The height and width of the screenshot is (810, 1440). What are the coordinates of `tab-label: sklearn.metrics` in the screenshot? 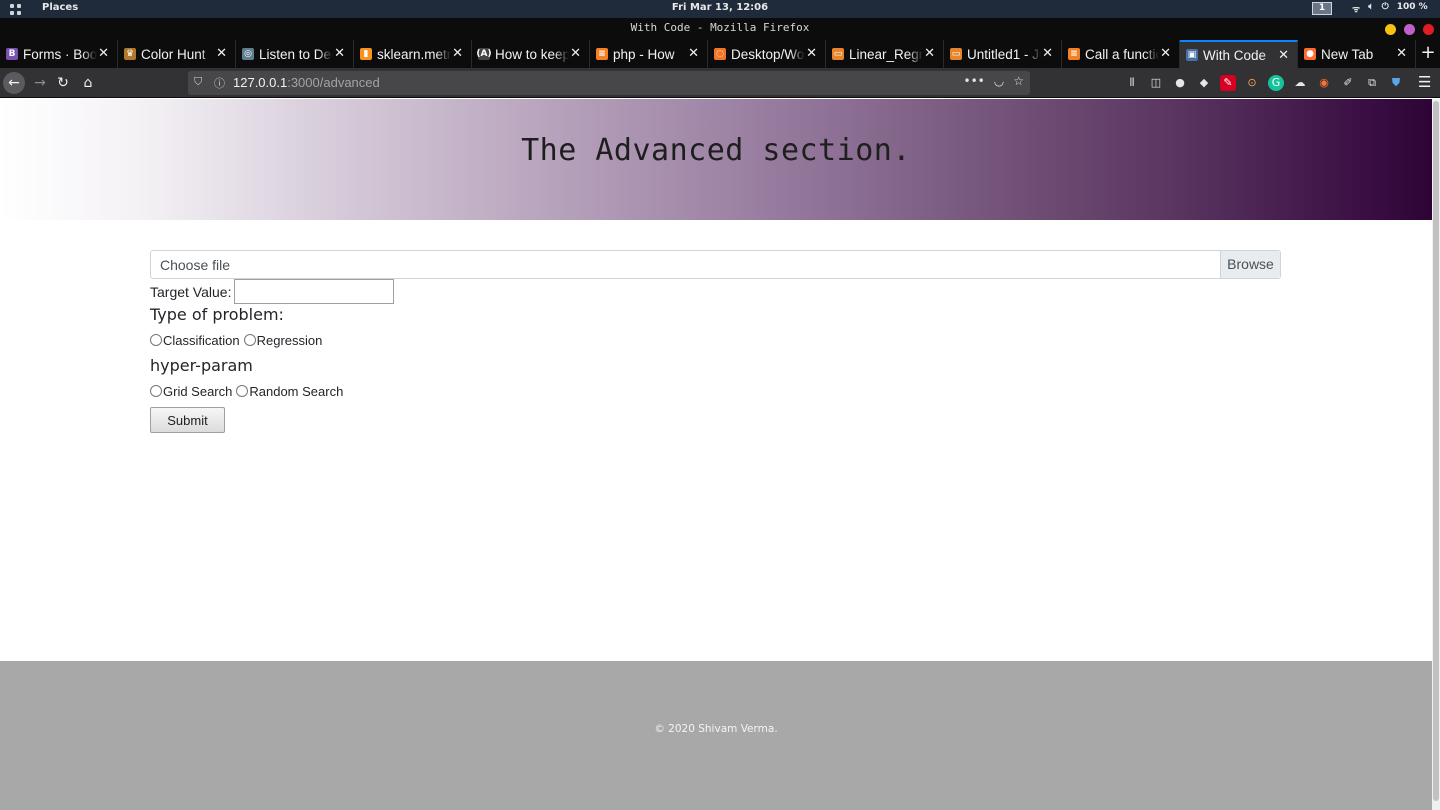 It's located at (414, 54).